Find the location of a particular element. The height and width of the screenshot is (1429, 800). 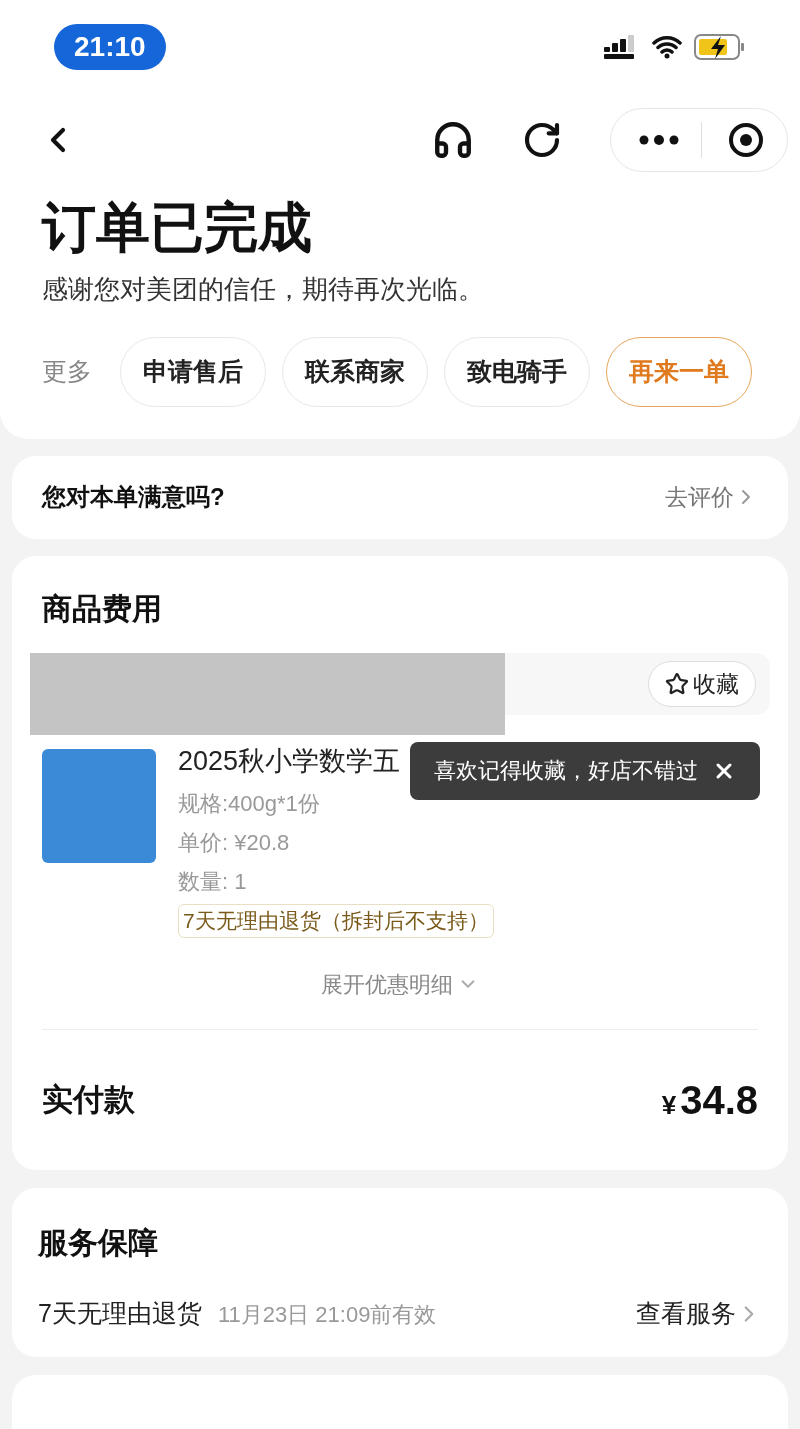

unit-price: 单价: ¥20.8 is located at coordinates (234, 843).